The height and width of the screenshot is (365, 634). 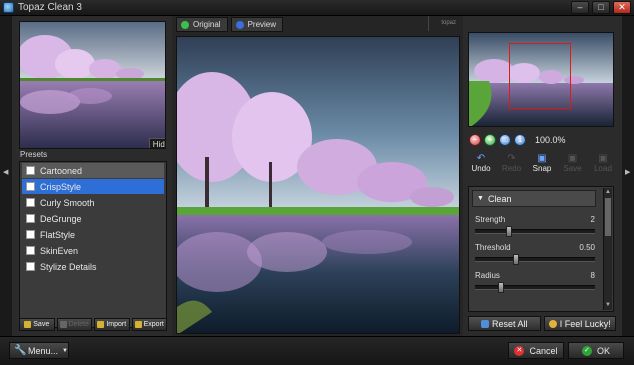 What do you see at coordinates (63, 324) in the screenshot?
I see `delete-icon` at bounding box center [63, 324].